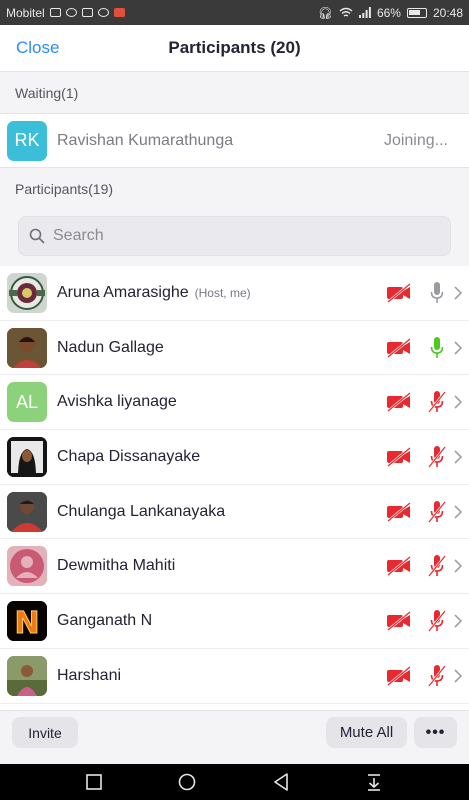  I want to click on header: Close Participants (20), so click(234, 48).